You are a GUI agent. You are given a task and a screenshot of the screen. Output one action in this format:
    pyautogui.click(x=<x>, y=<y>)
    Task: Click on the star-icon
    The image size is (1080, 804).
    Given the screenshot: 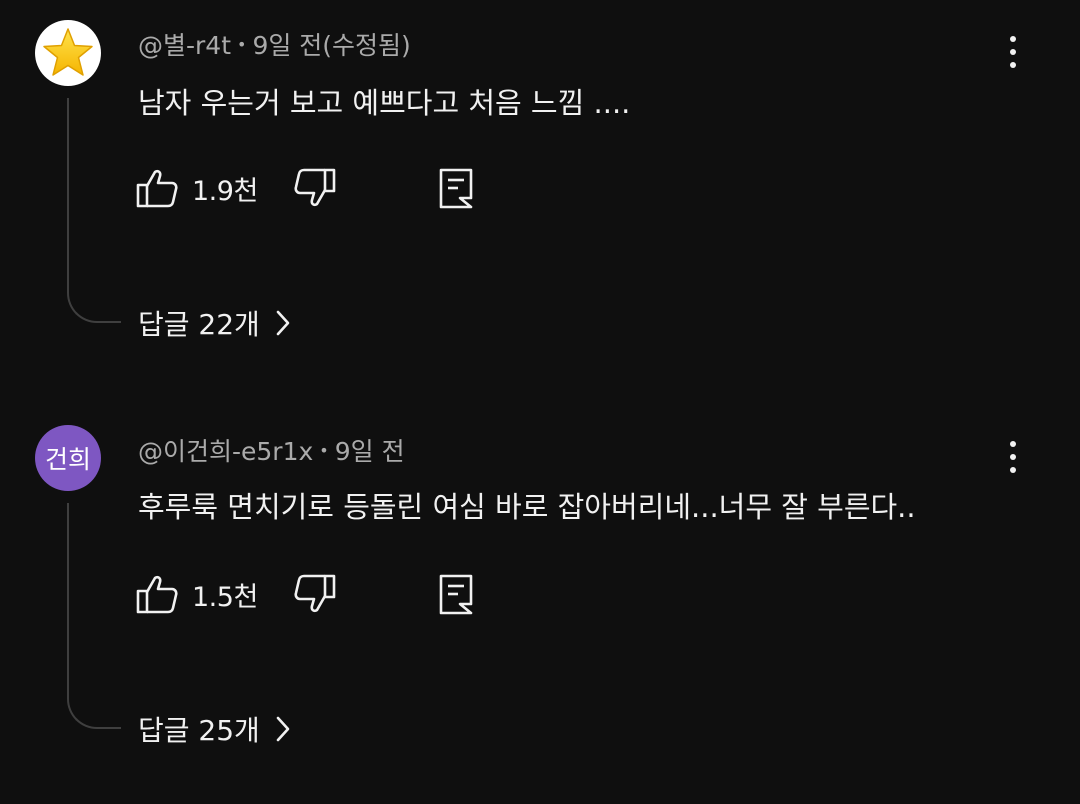 What is the action you would take?
    pyautogui.click(x=68, y=52)
    